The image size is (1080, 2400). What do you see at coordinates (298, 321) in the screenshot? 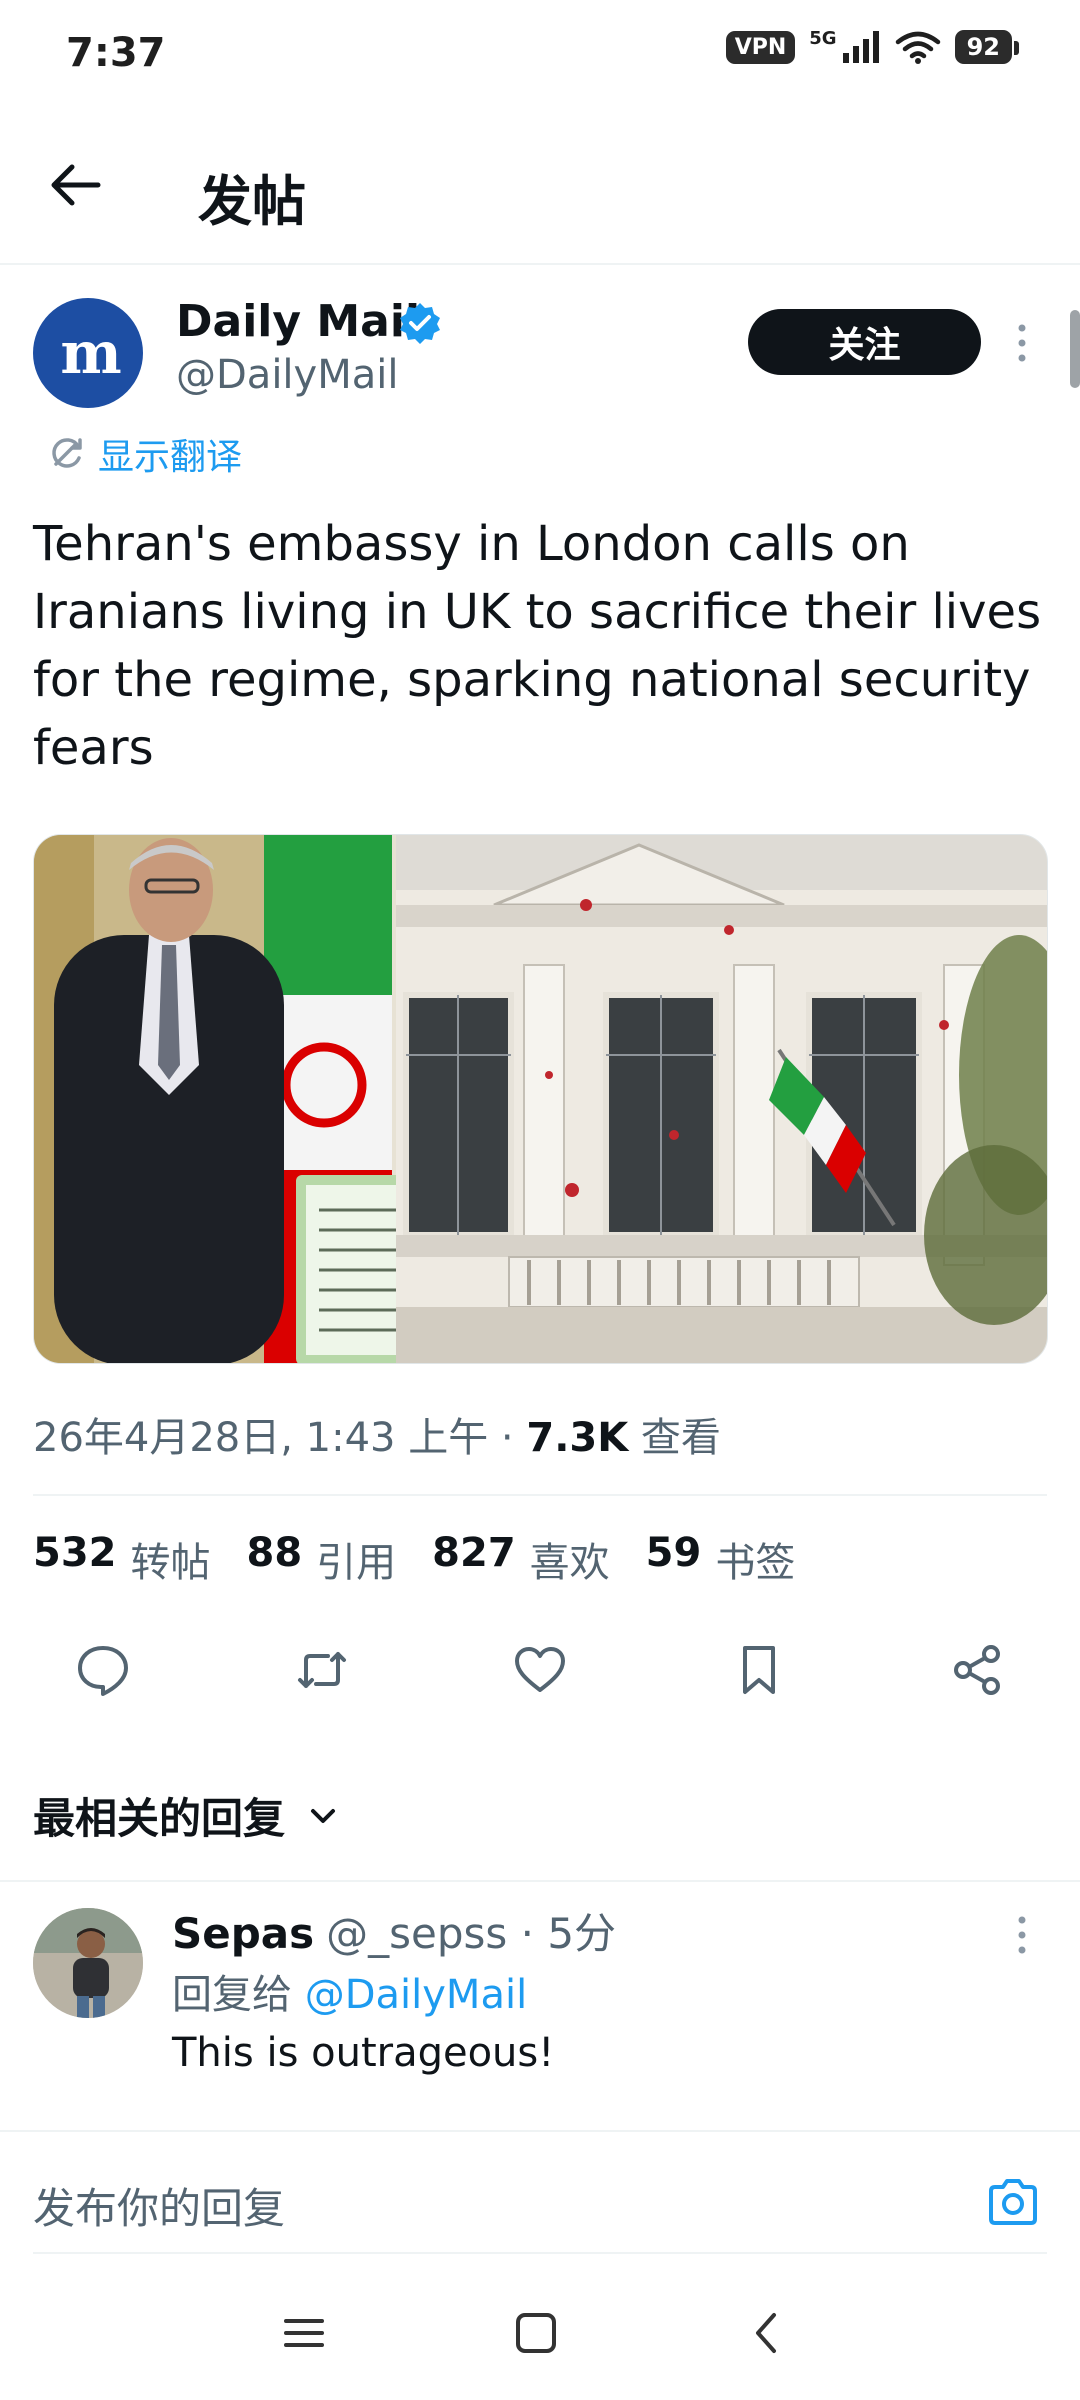
I see `author-name: Daily Mail` at bounding box center [298, 321].